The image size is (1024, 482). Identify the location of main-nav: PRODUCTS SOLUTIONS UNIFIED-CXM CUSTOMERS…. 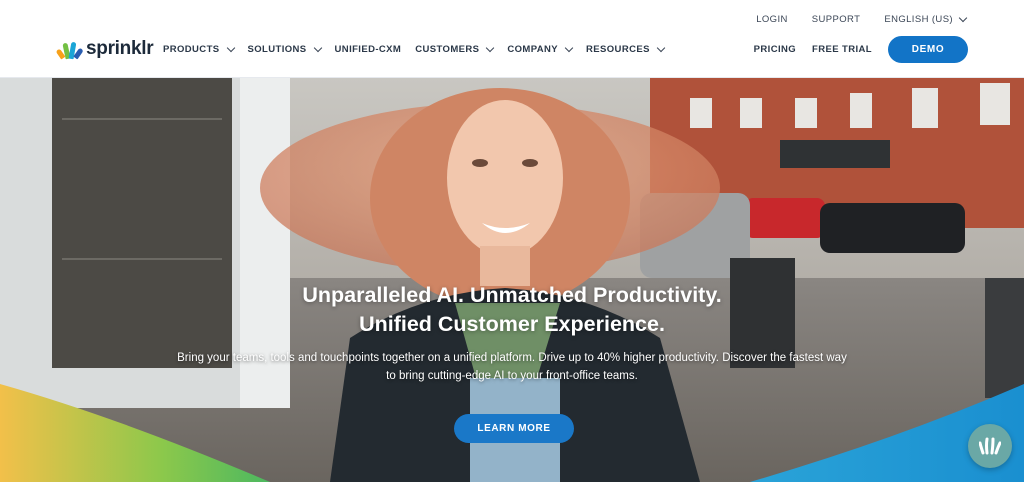
(414, 49).